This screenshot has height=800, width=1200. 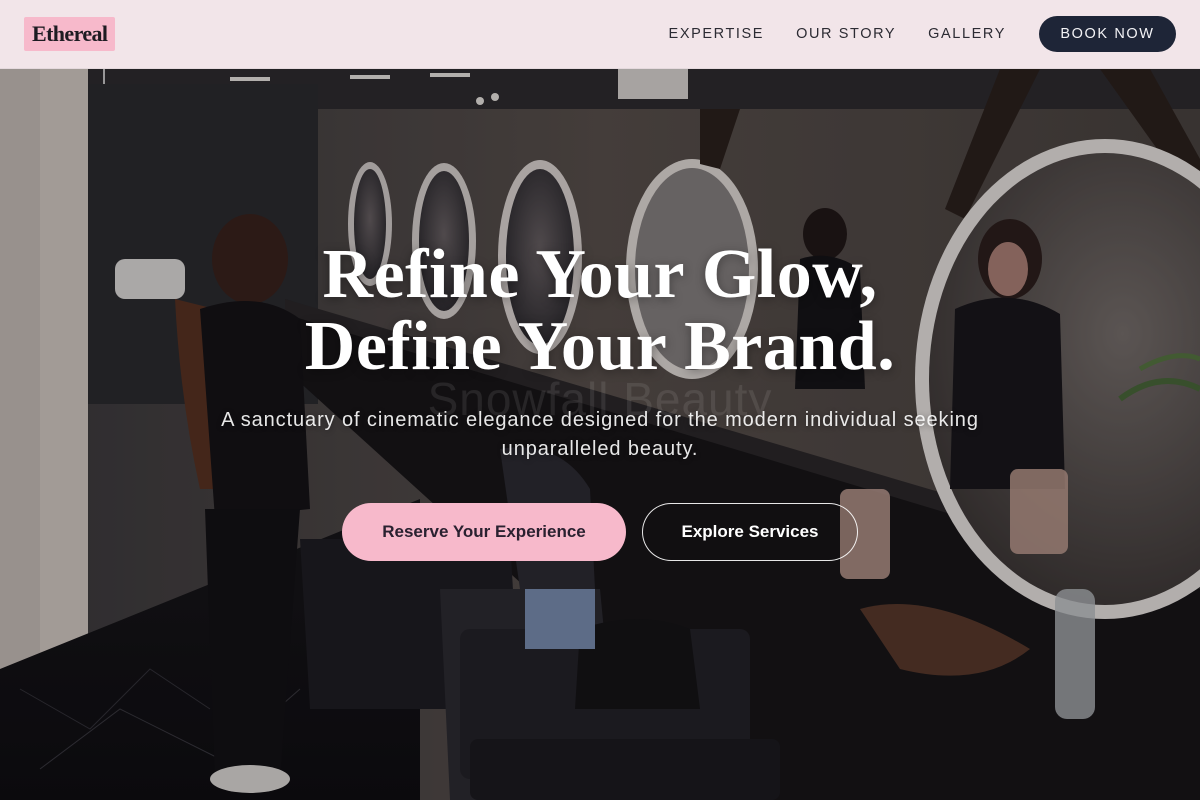 What do you see at coordinates (967, 34) in the screenshot?
I see `nav-link-gallery: GALLERY` at bounding box center [967, 34].